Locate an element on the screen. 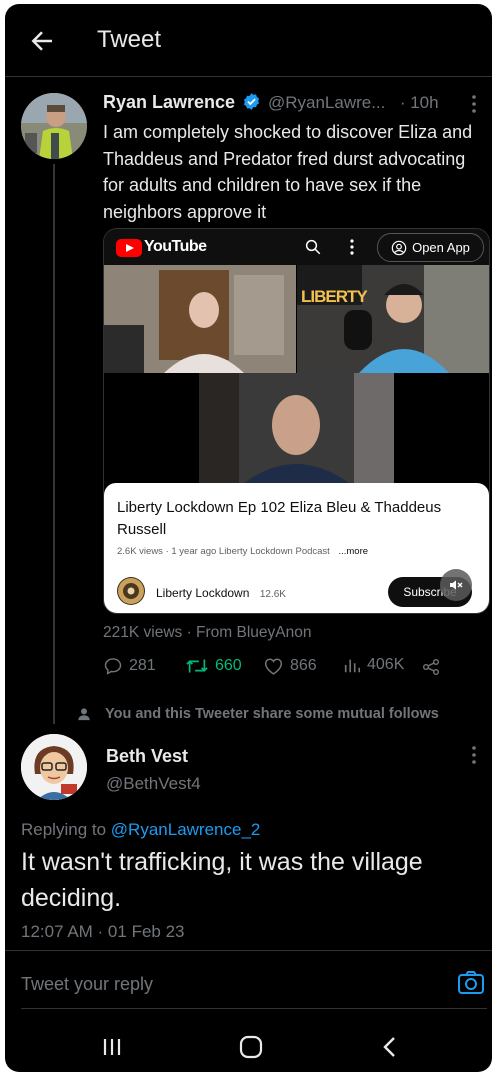 The image size is (497, 1076). analytics-bars-icon is located at coordinates (352, 666).